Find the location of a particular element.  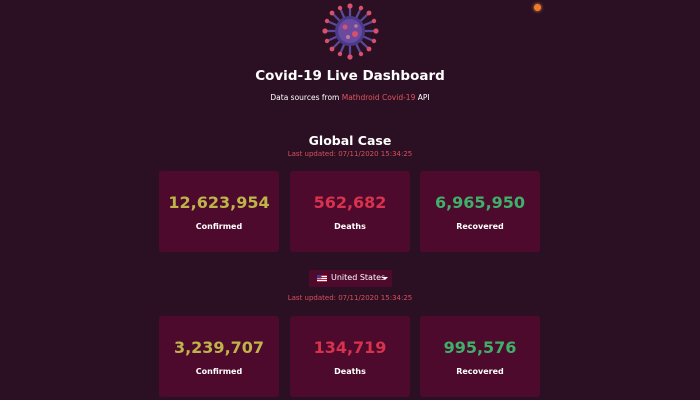

country-recovered-card: 995,576 Recovered is located at coordinates (480, 356).